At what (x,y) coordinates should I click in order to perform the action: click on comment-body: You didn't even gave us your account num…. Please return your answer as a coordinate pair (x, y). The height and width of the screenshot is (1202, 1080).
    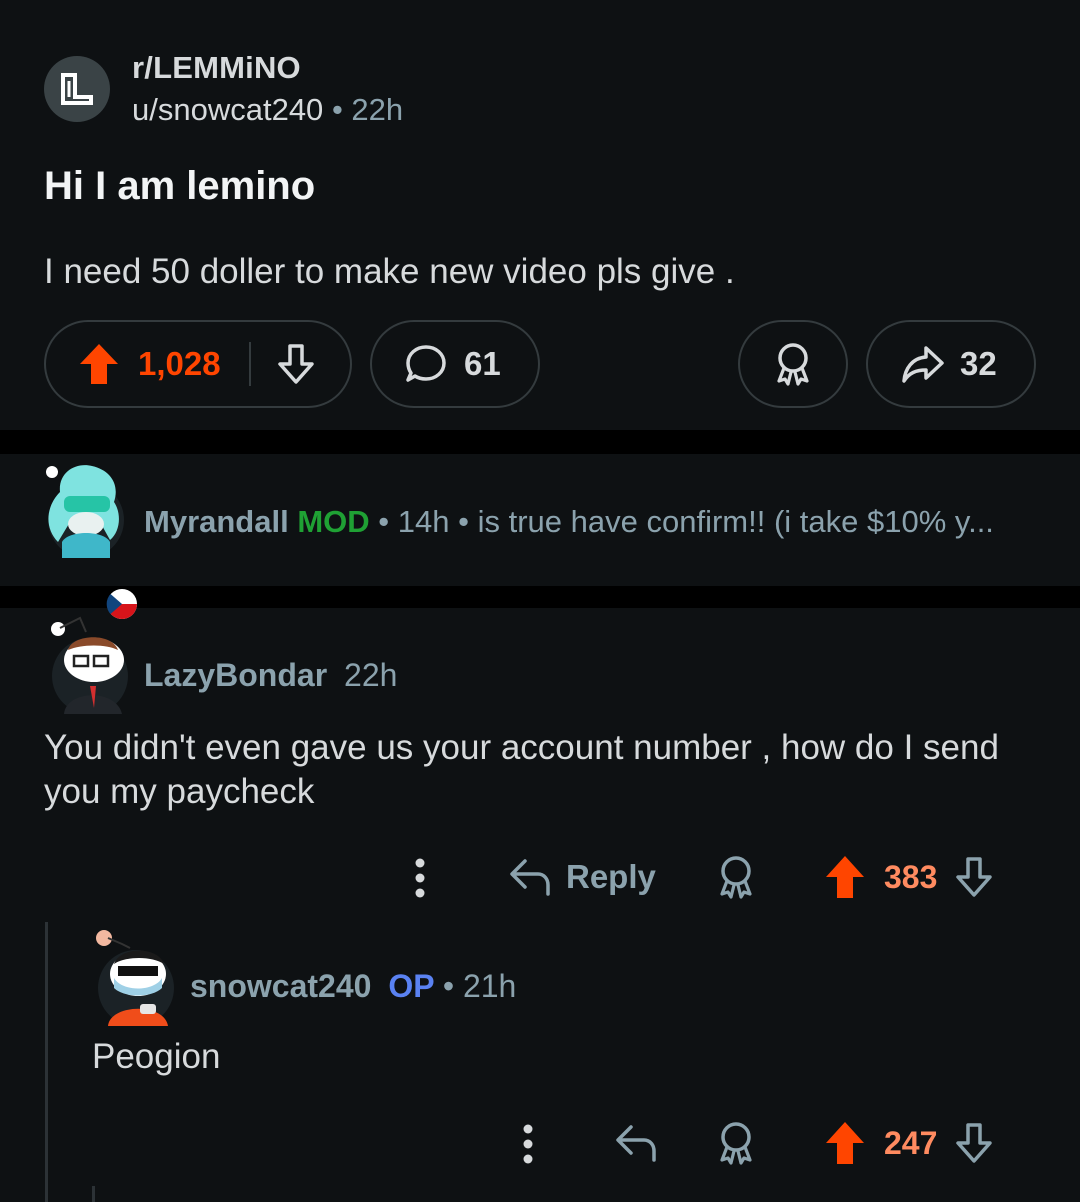
    Looking at the image, I should click on (521, 769).